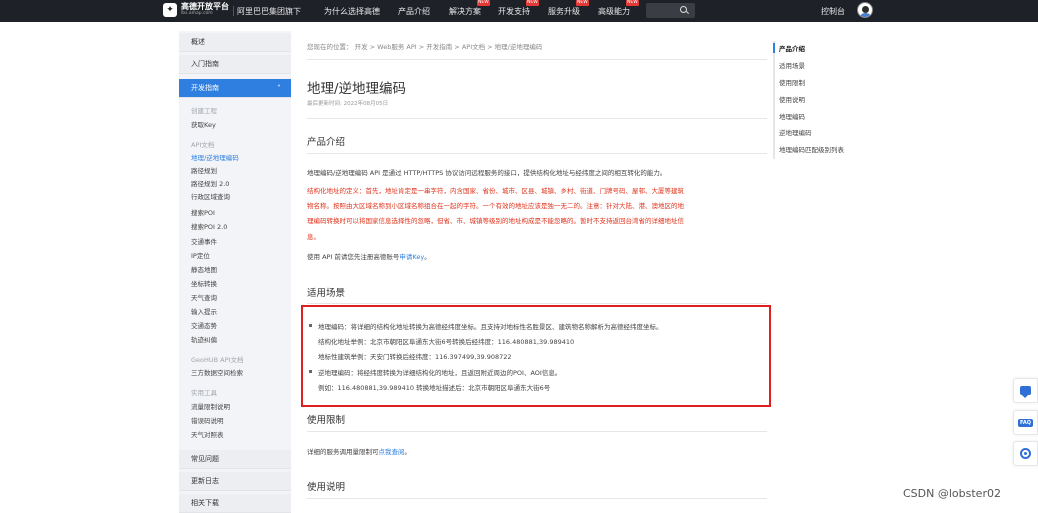 This screenshot has height=513, width=1038. I want to click on sidebar-item-district: 行政区域查询, so click(210, 196).